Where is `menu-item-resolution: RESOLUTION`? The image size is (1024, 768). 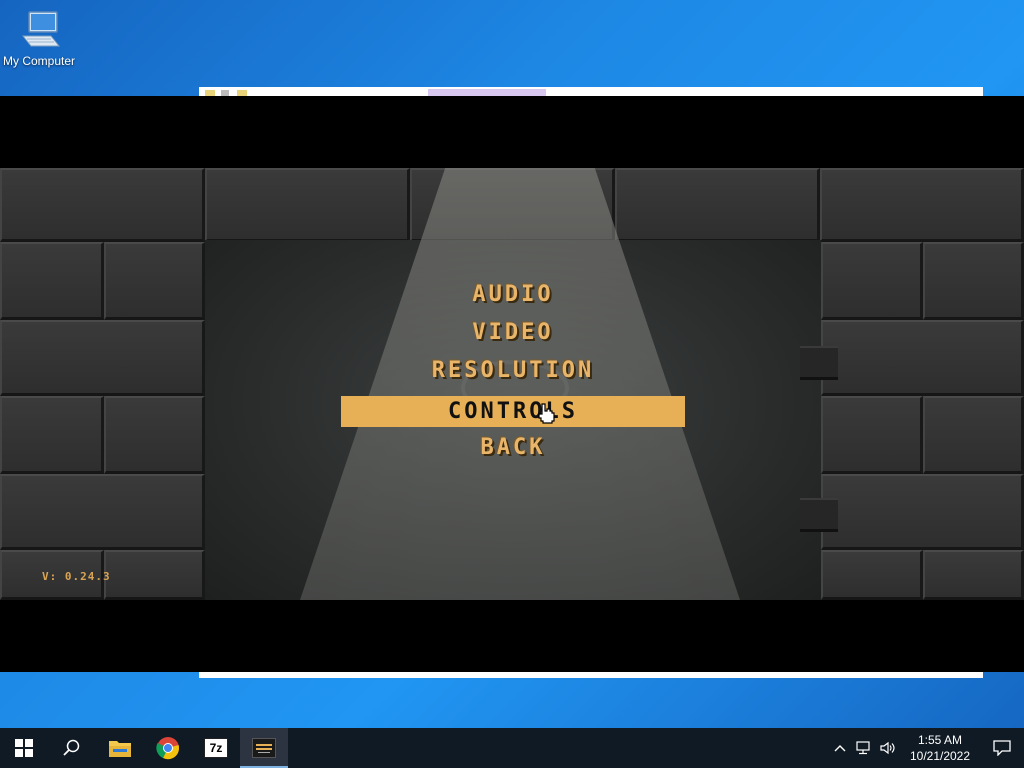 menu-item-resolution: RESOLUTION is located at coordinates (513, 370).